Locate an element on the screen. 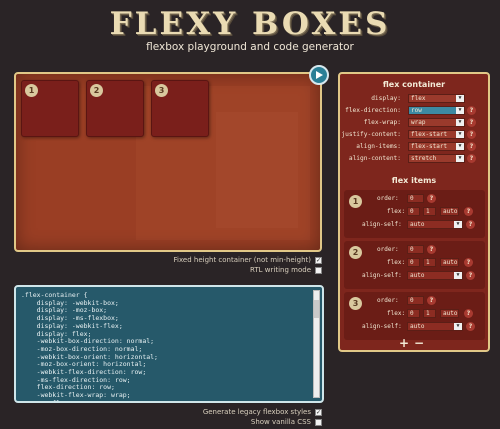  tagline: flexbox playground and code generator is located at coordinates (250, 47).